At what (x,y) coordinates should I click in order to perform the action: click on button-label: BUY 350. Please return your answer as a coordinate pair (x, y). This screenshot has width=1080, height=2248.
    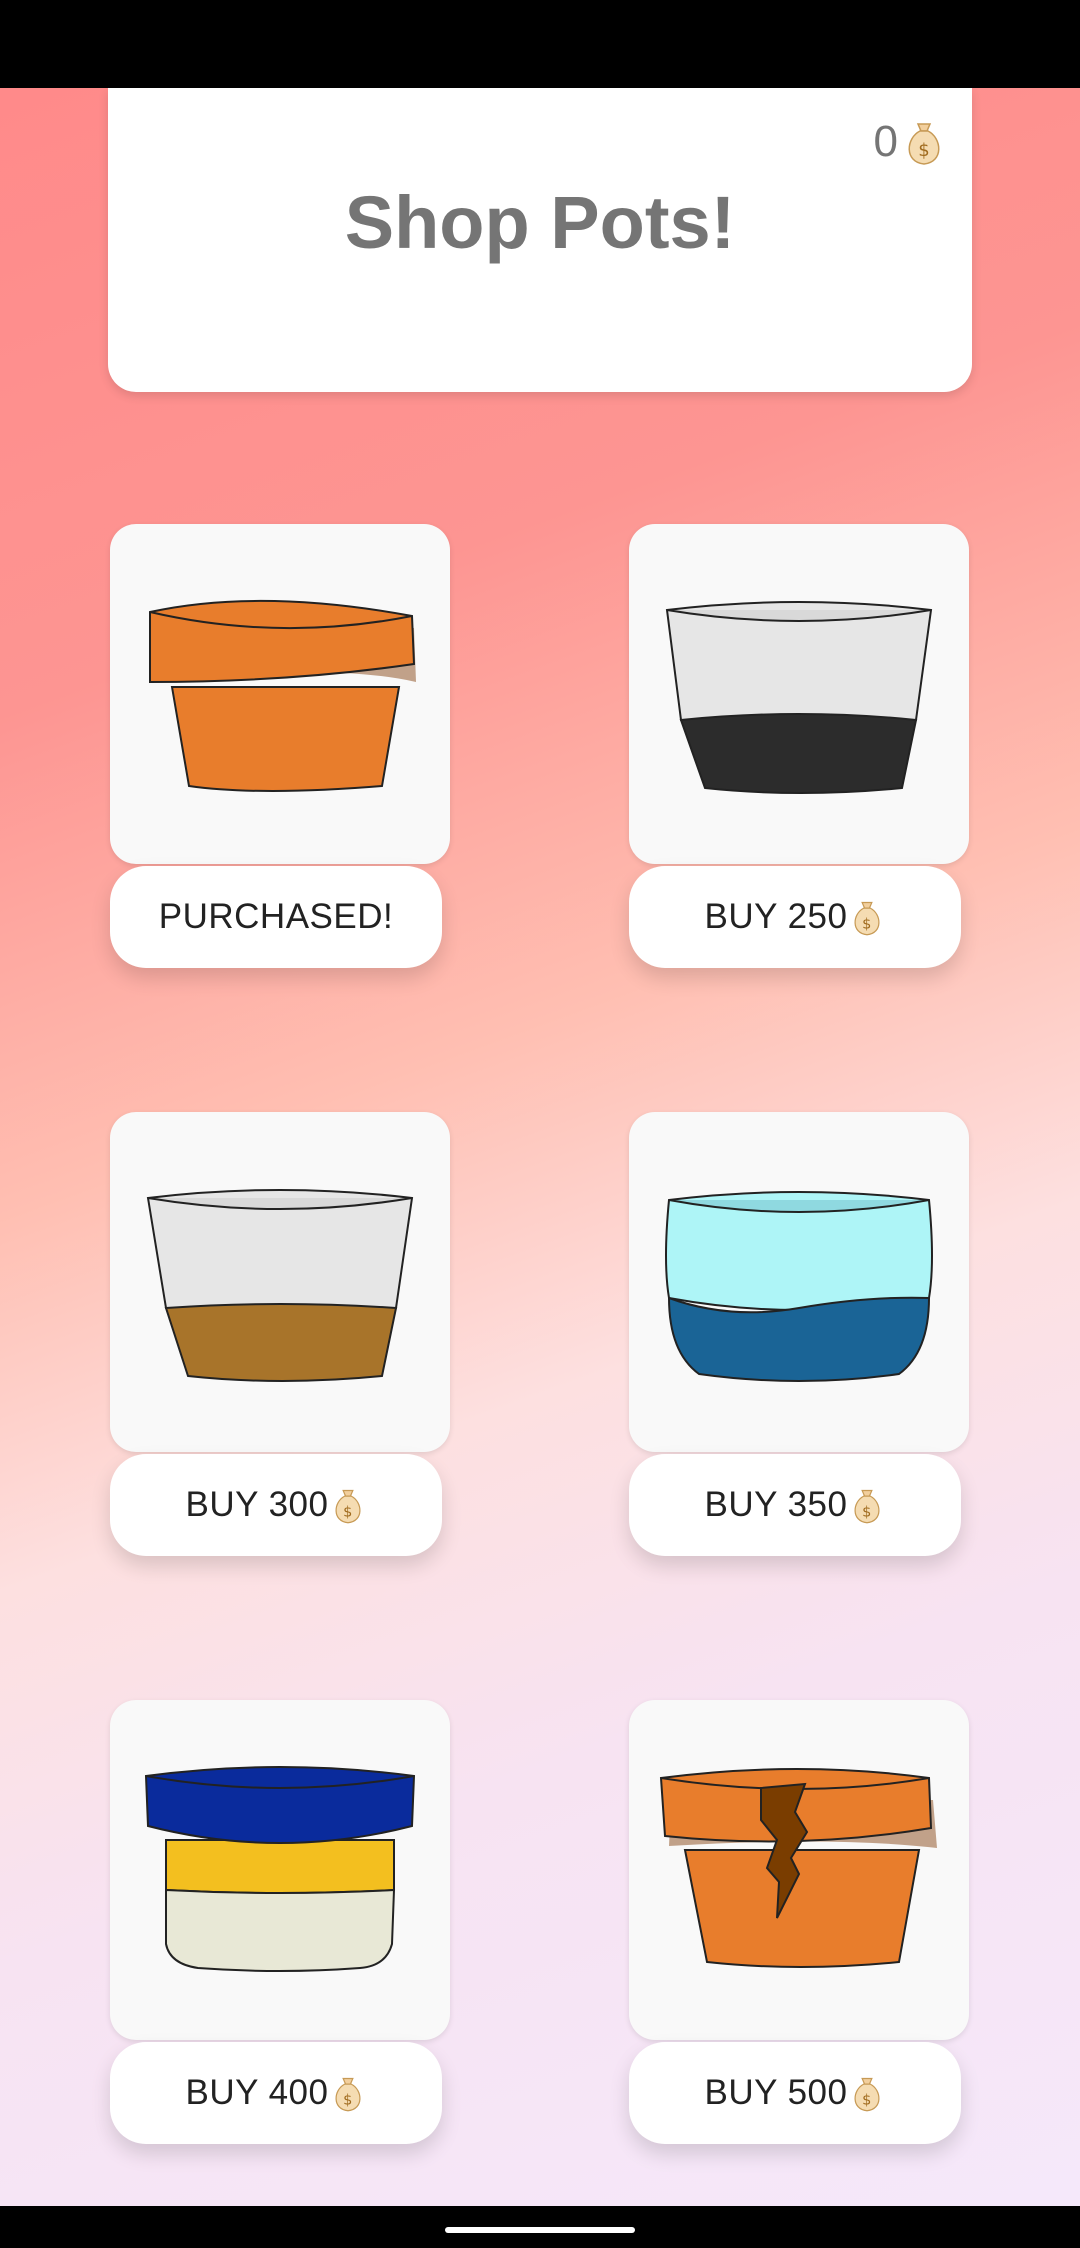
    Looking at the image, I should click on (776, 1504).